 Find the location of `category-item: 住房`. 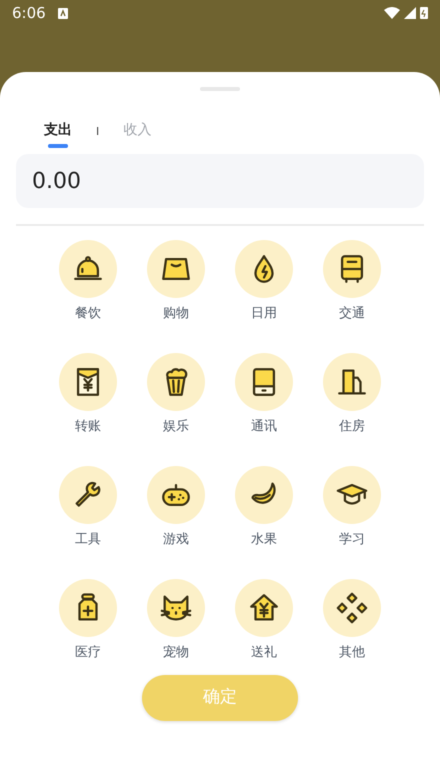

category-item: 住房 is located at coordinates (352, 394).